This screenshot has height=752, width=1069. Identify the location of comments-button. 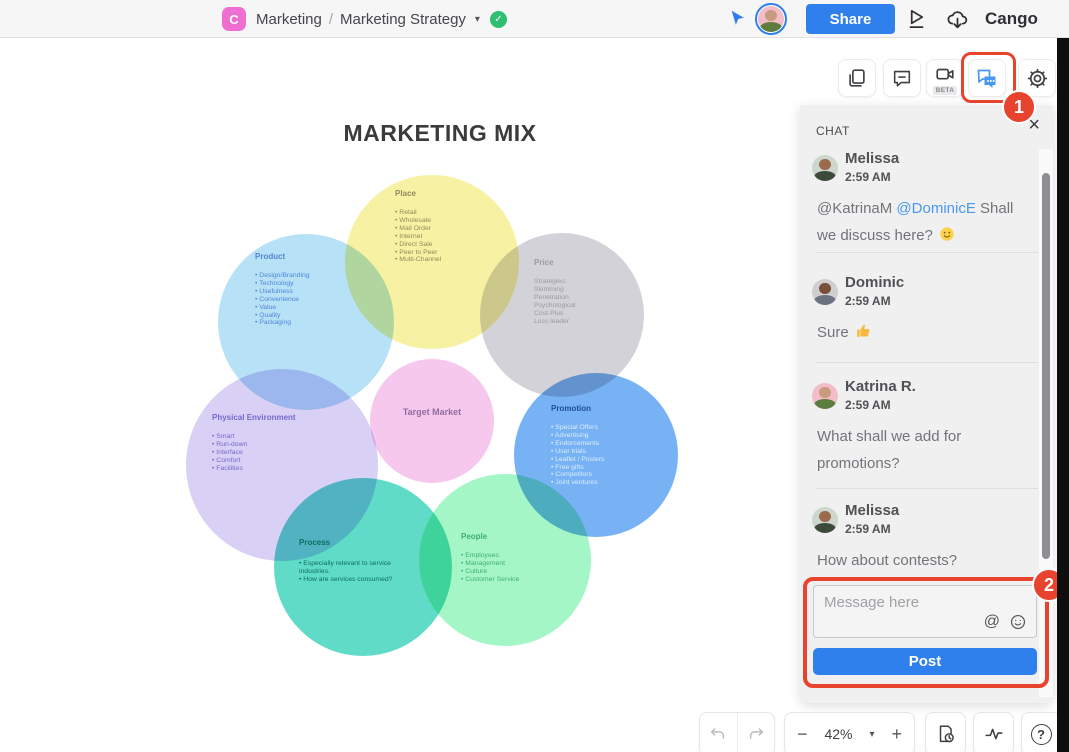
(902, 78).